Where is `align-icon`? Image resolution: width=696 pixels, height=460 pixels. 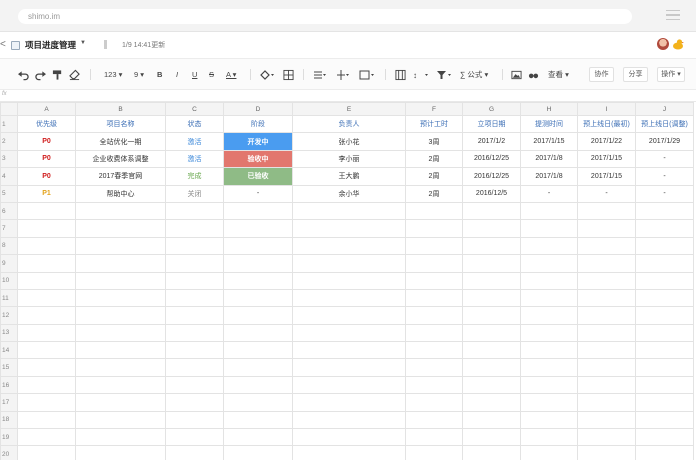 align-icon is located at coordinates (320, 75).